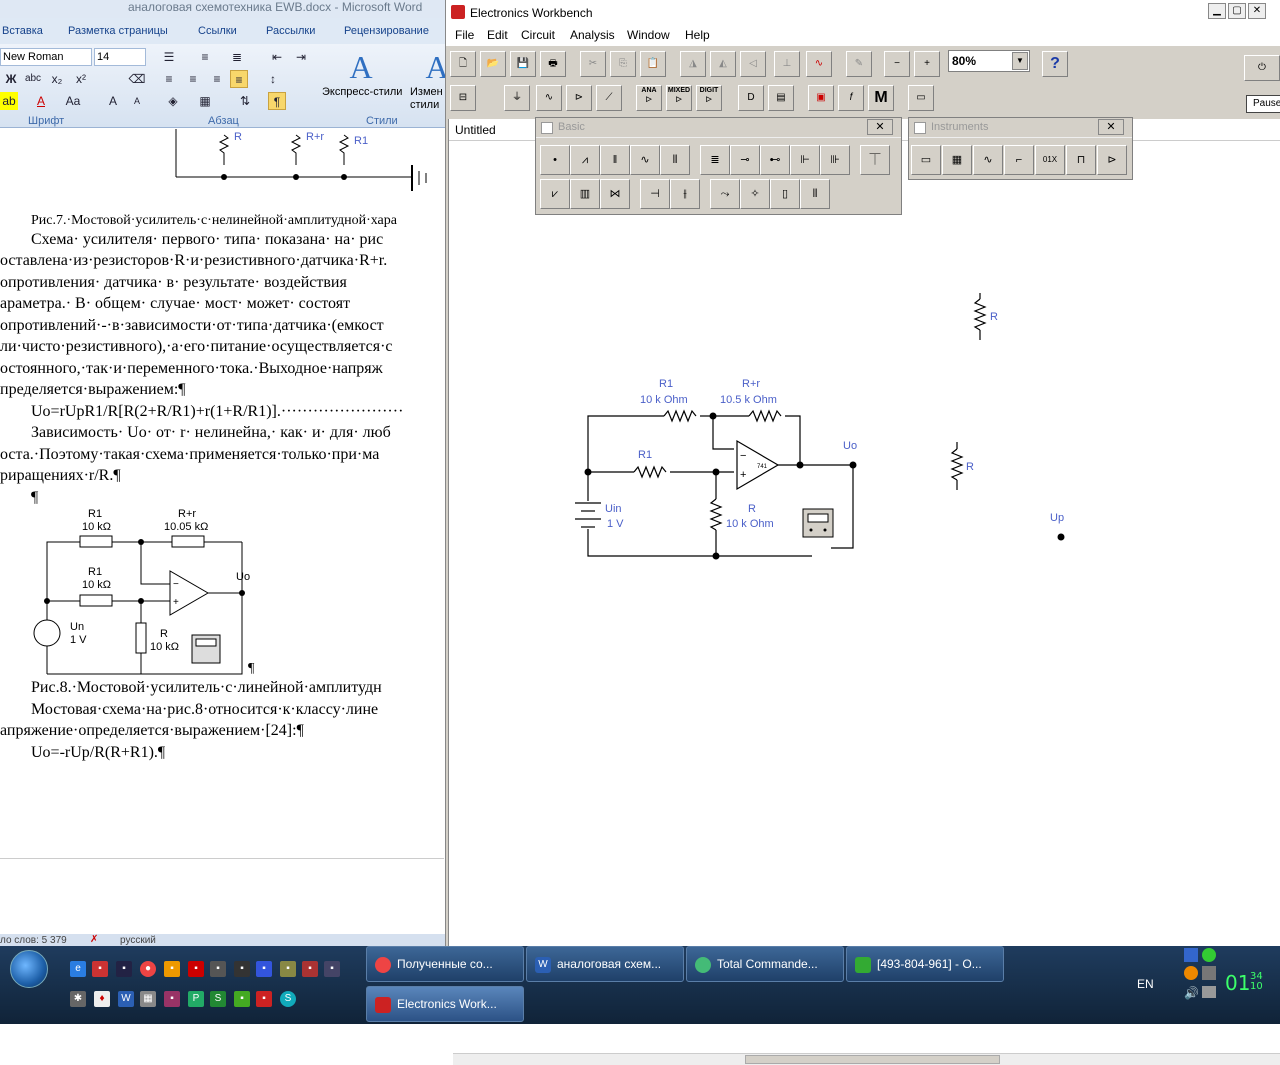 The height and width of the screenshot is (1065, 1280). Describe the element at coordinates (653, 64) in the screenshot. I see `paste-icon: 📋` at that location.